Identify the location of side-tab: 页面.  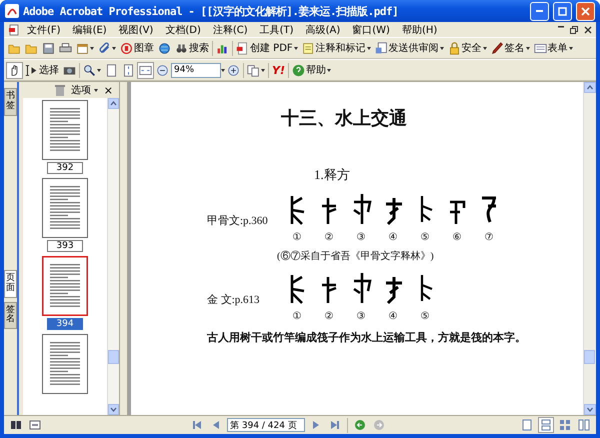
(10, 284).